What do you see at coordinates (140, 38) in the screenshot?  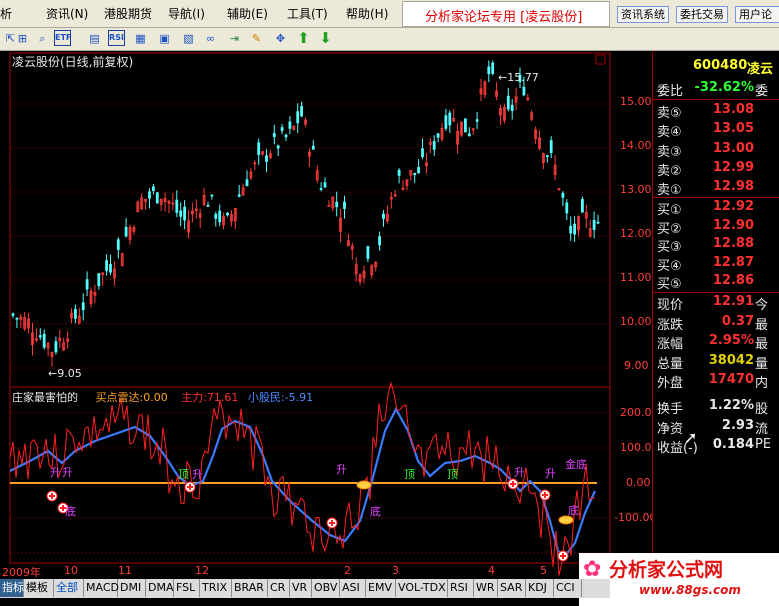 I see `table-icon: ▦` at bounding box center [140, 38].